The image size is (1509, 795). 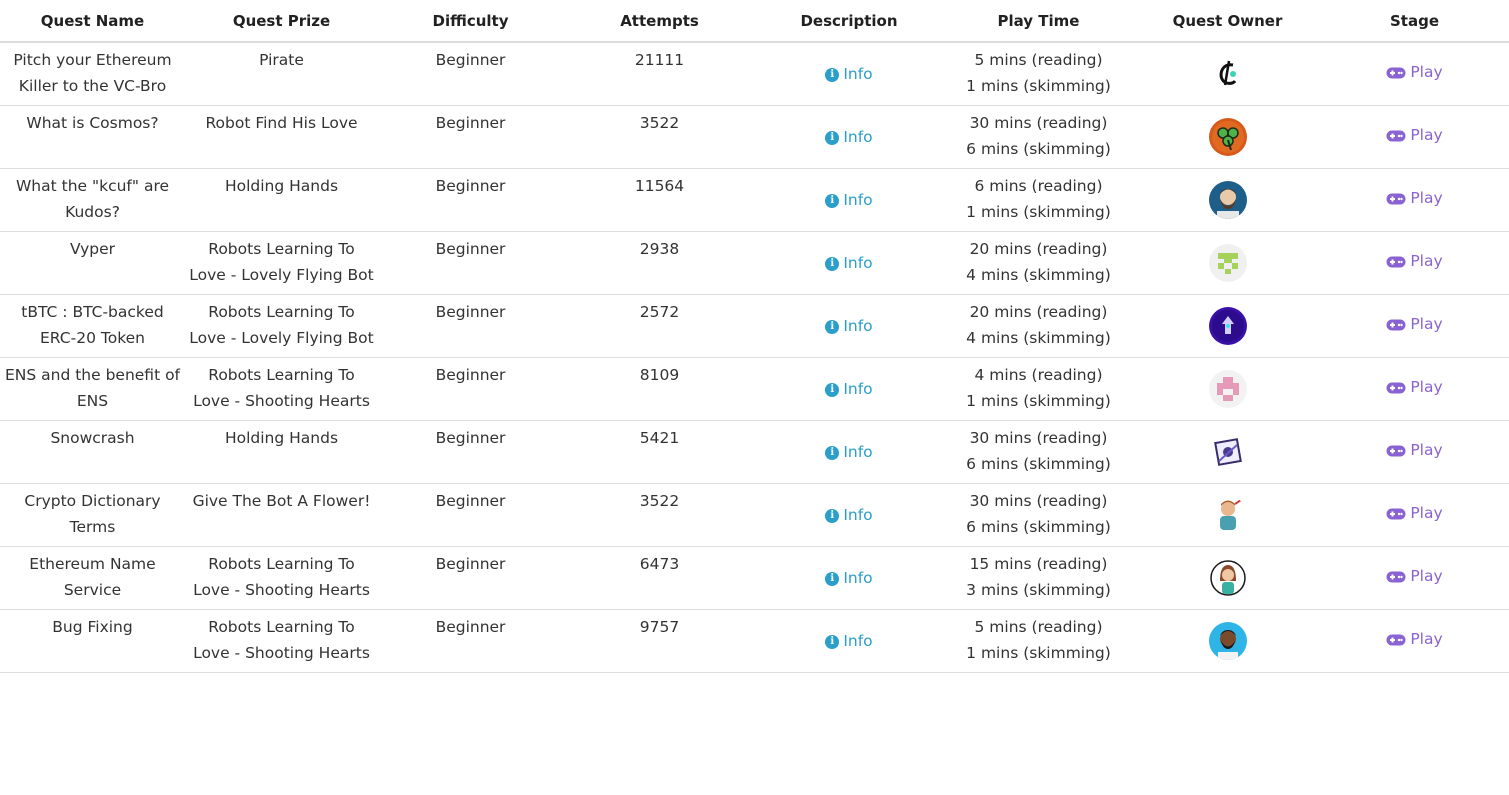 I want to click on quest-name: Bug Fixing, so click(x=92, y=641).